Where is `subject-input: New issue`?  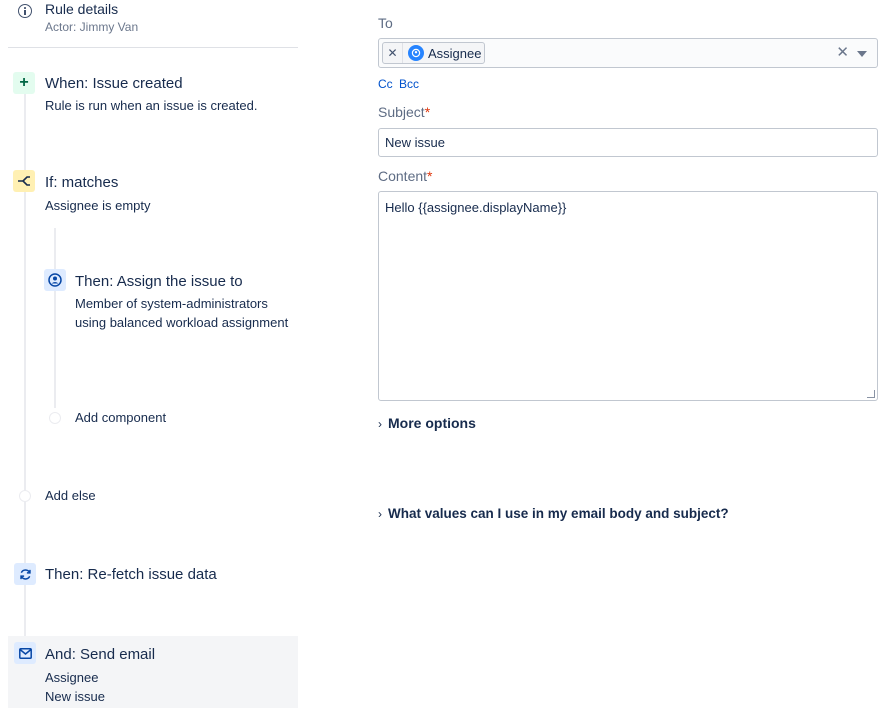
subject-input: New issue is located at coordinates (628, 142).